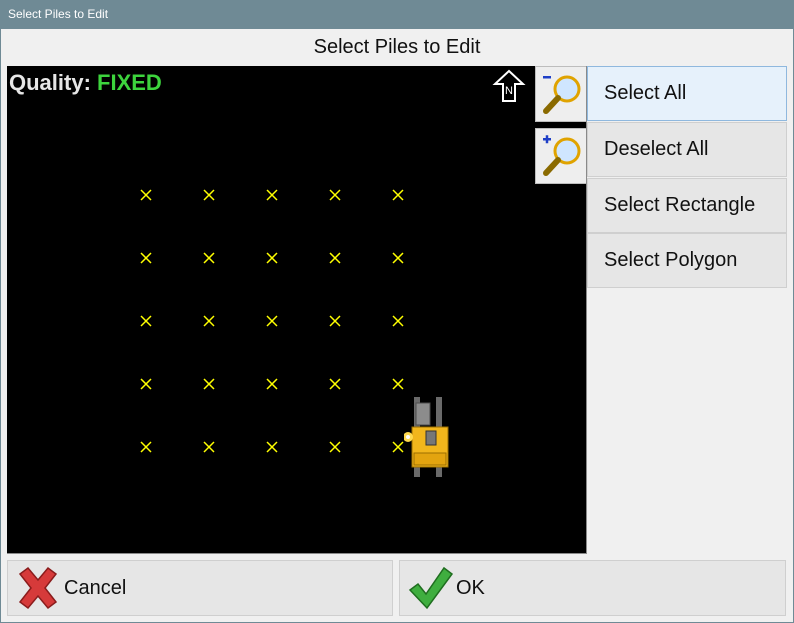 The height and width of the screenshot is (623, 794). I want to click on select-polygon-button: Select Polygon, so click(687, 260).